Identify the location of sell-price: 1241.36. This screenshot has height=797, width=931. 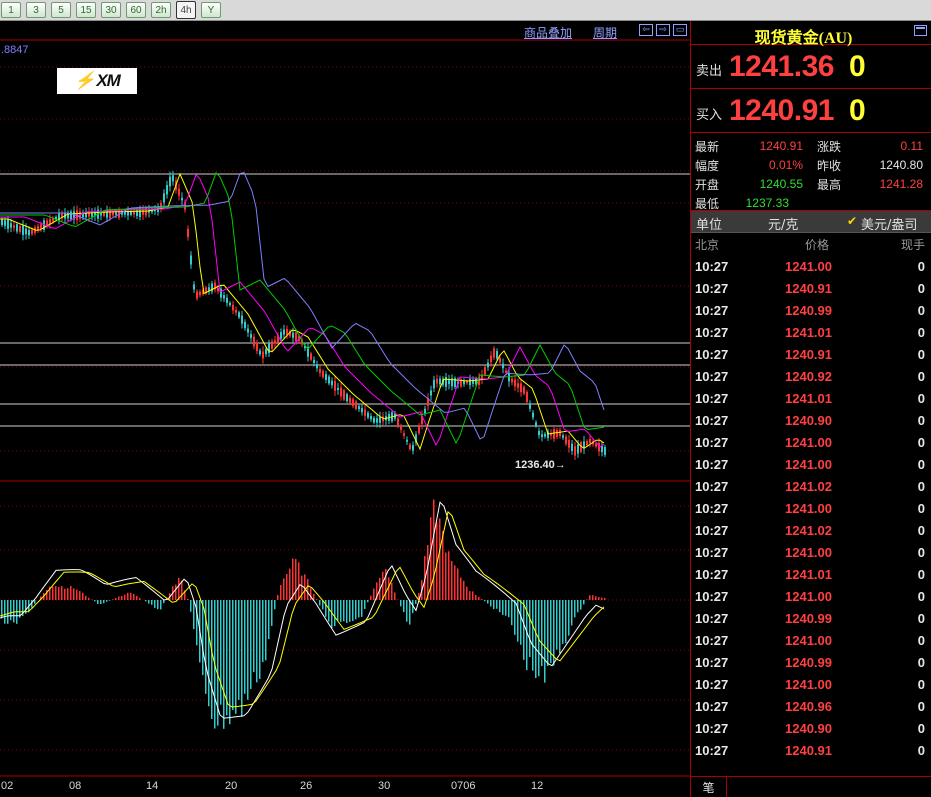
(781, 66).